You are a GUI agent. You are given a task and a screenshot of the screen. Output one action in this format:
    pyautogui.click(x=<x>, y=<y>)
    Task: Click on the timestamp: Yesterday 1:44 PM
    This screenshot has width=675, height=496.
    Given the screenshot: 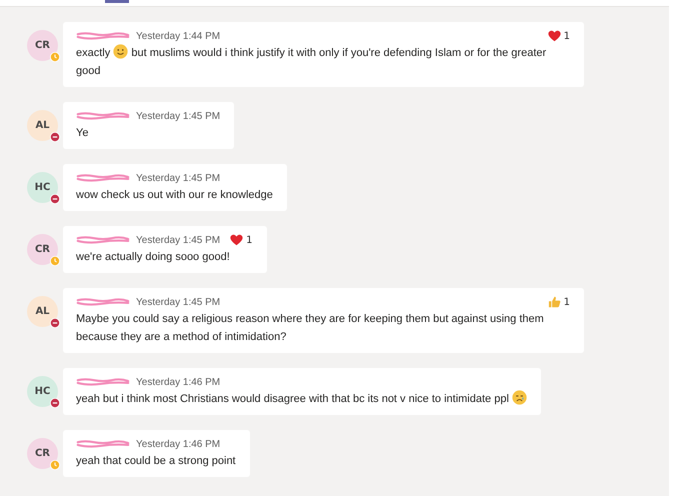 What is the action you would take?
    pyautogui.click(x=178, y=36)
    